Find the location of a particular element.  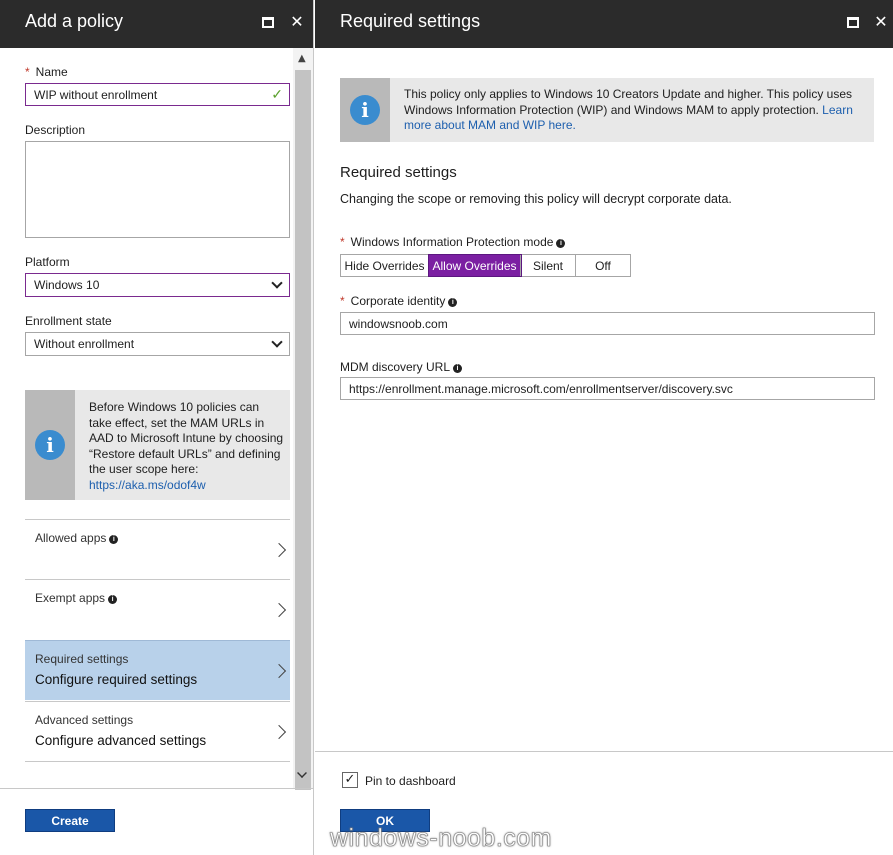

corporate-identity-input: windowsnoob.com is located at coordinates (607, 323).